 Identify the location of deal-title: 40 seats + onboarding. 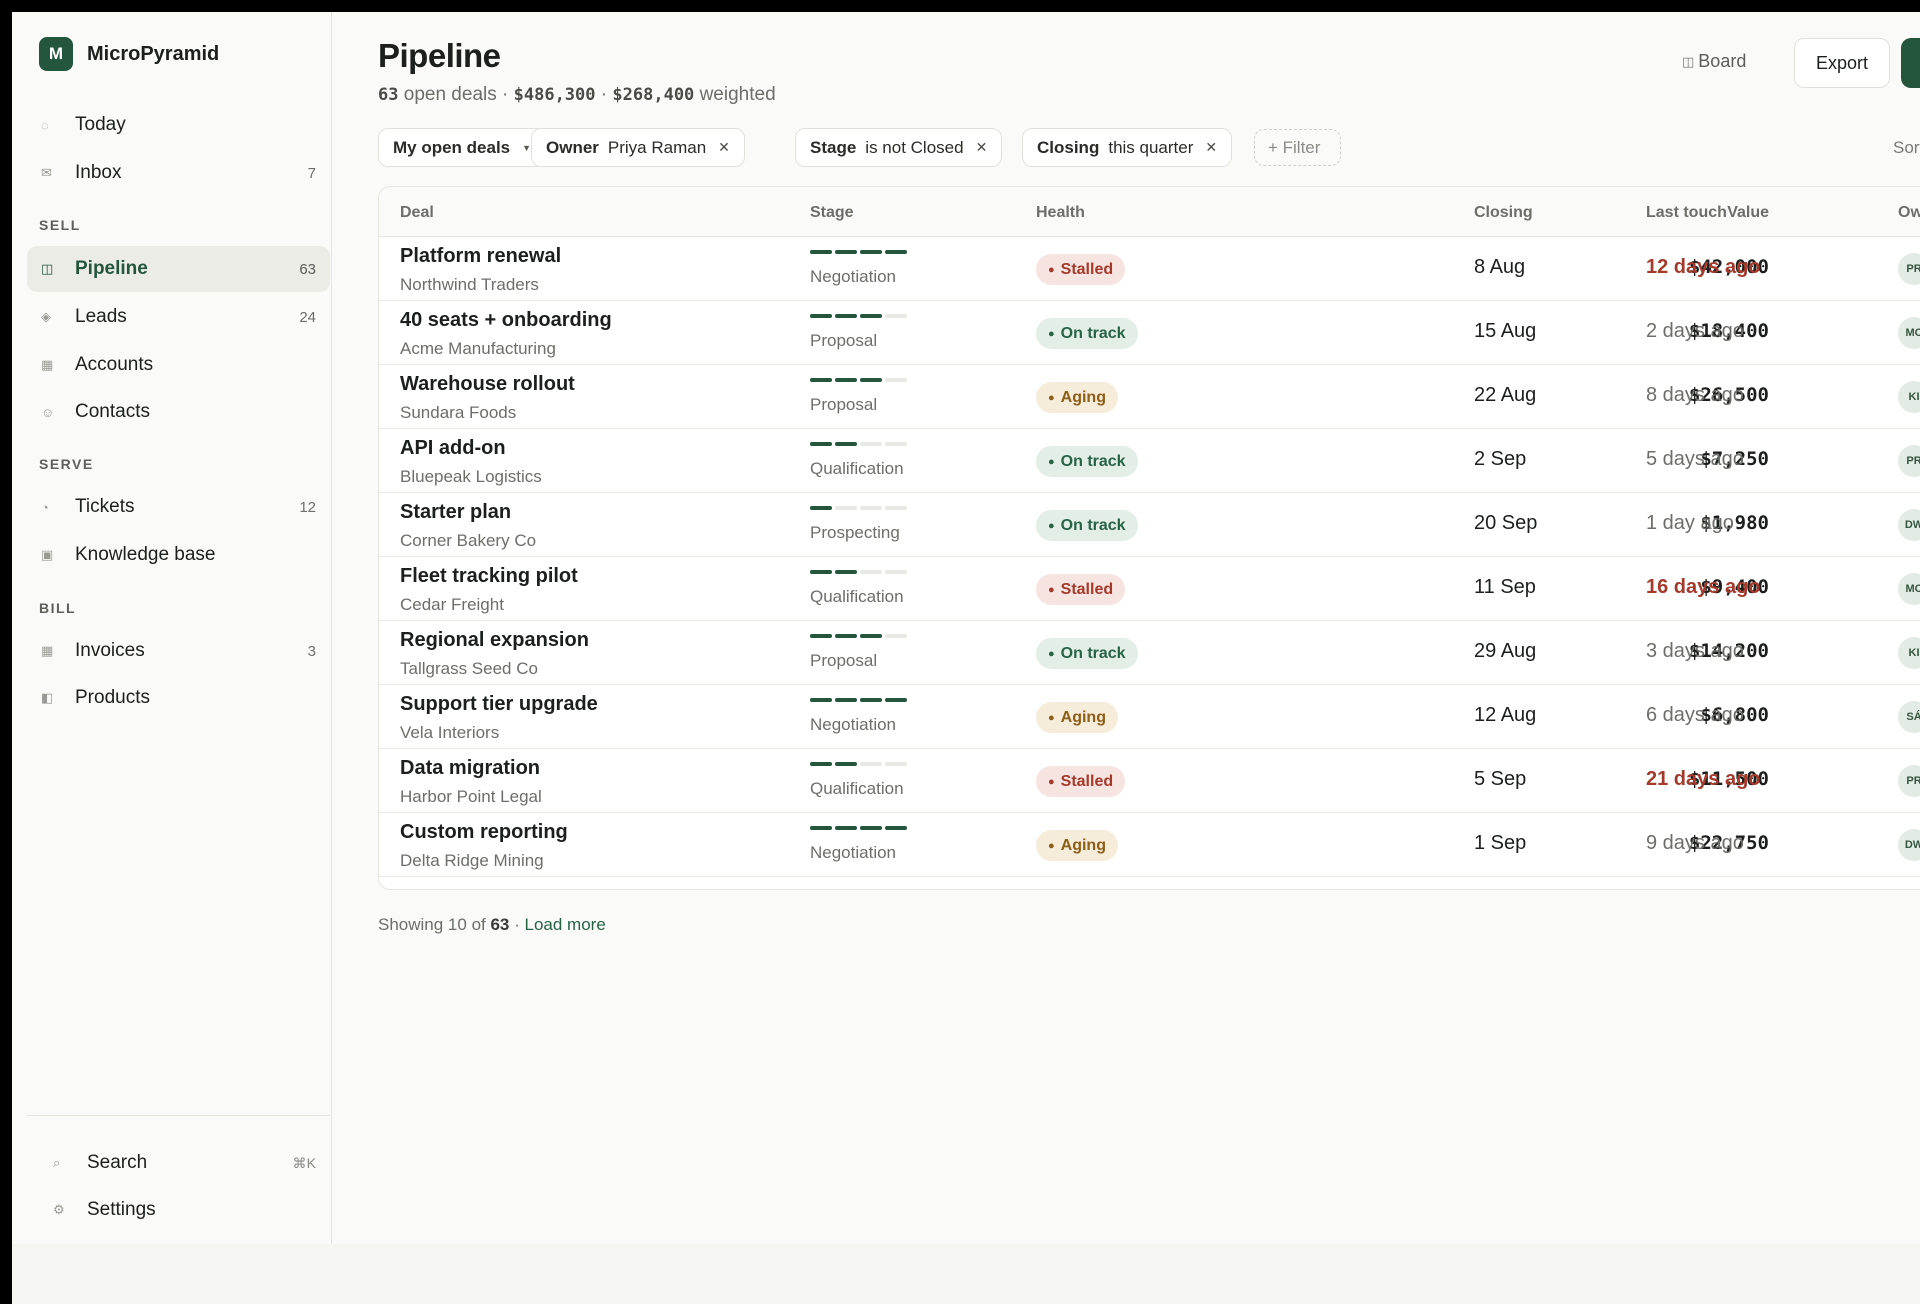
(506, 320).